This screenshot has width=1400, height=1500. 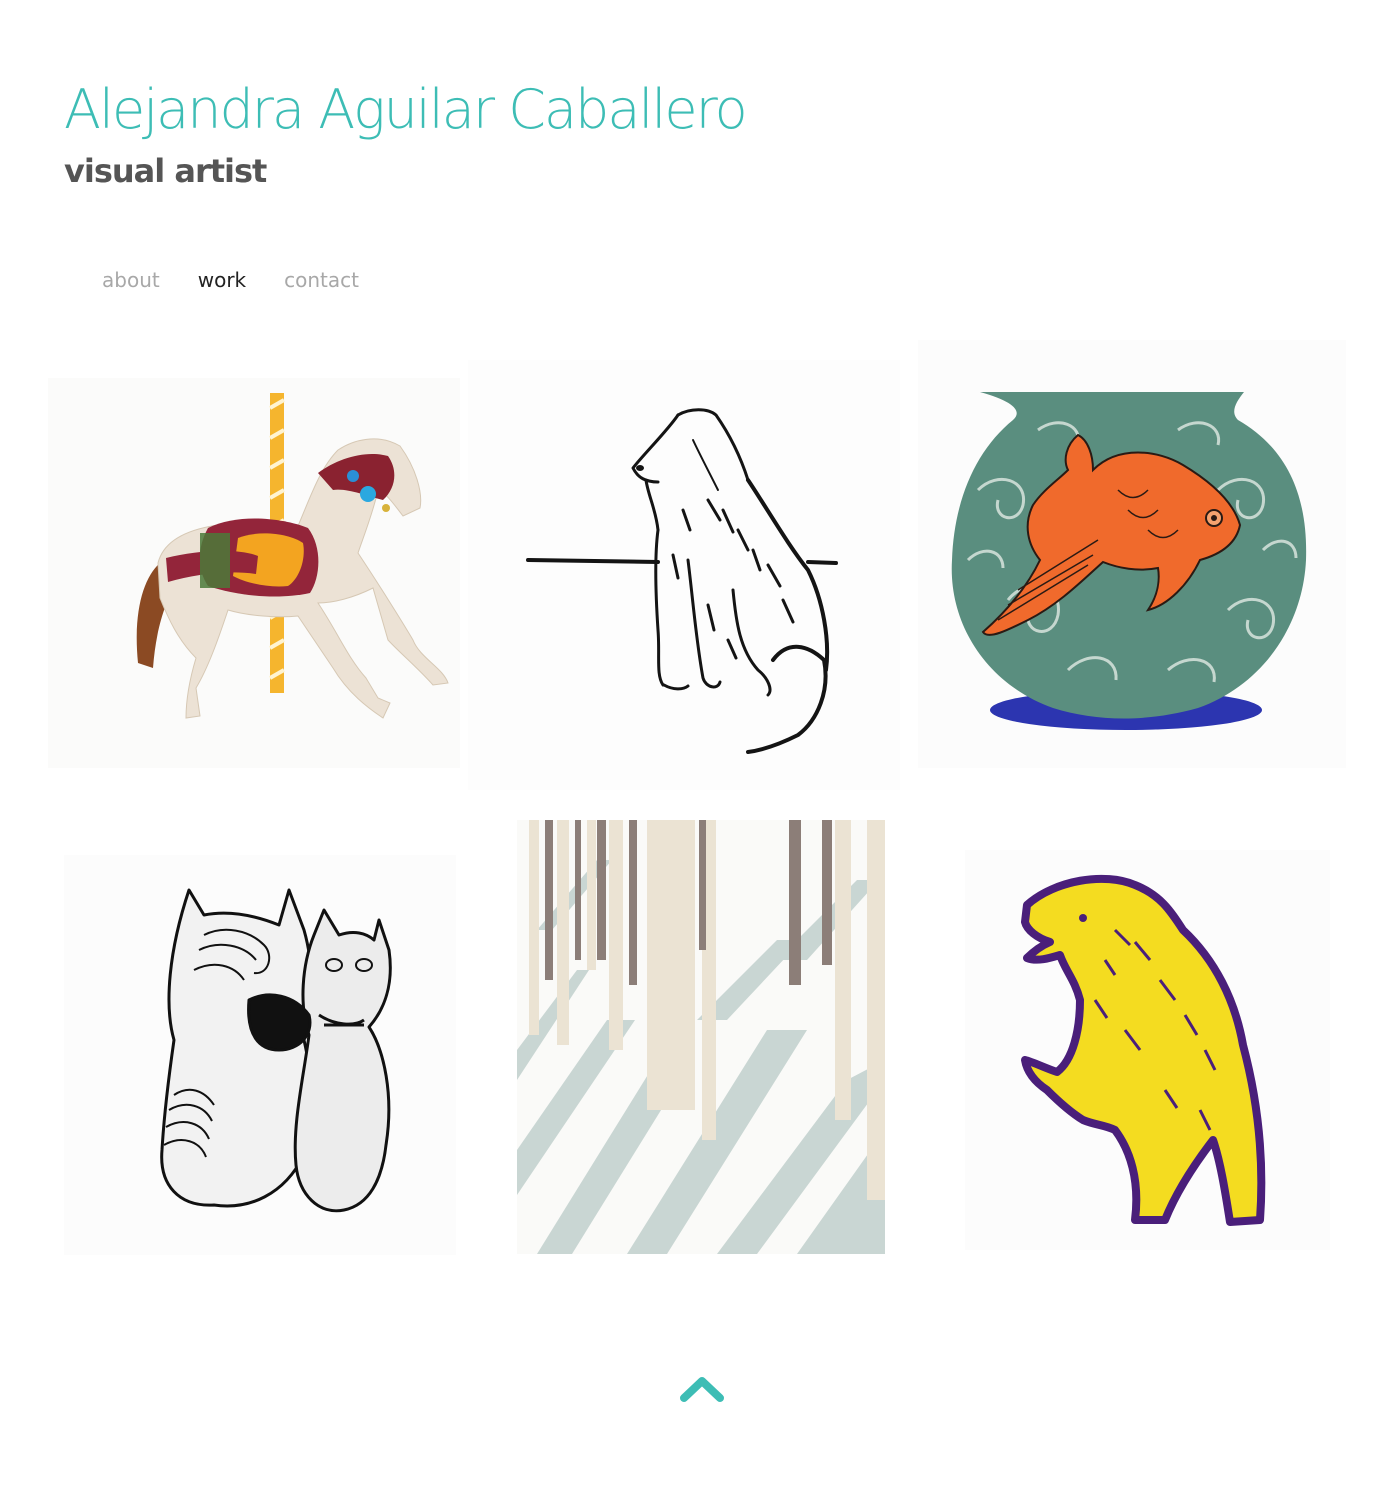 I want to click on gallery-item-carousel-horse, so click(x=254, y=573).